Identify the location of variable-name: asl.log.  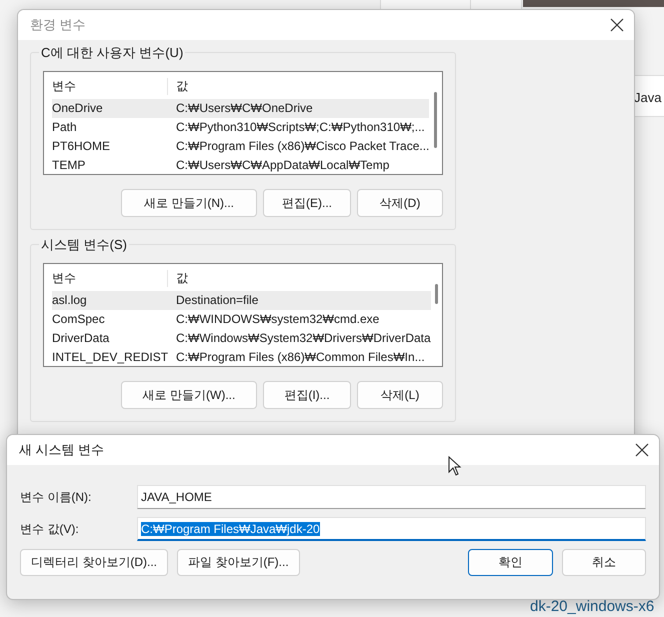
(70, 300).